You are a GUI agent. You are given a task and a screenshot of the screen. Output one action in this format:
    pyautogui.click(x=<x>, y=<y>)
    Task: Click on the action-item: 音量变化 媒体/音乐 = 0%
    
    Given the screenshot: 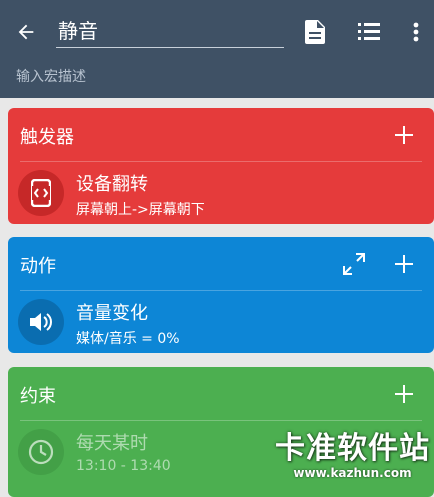 What is the action you would take?
    pyautogui.click(x=221, y=322)
    